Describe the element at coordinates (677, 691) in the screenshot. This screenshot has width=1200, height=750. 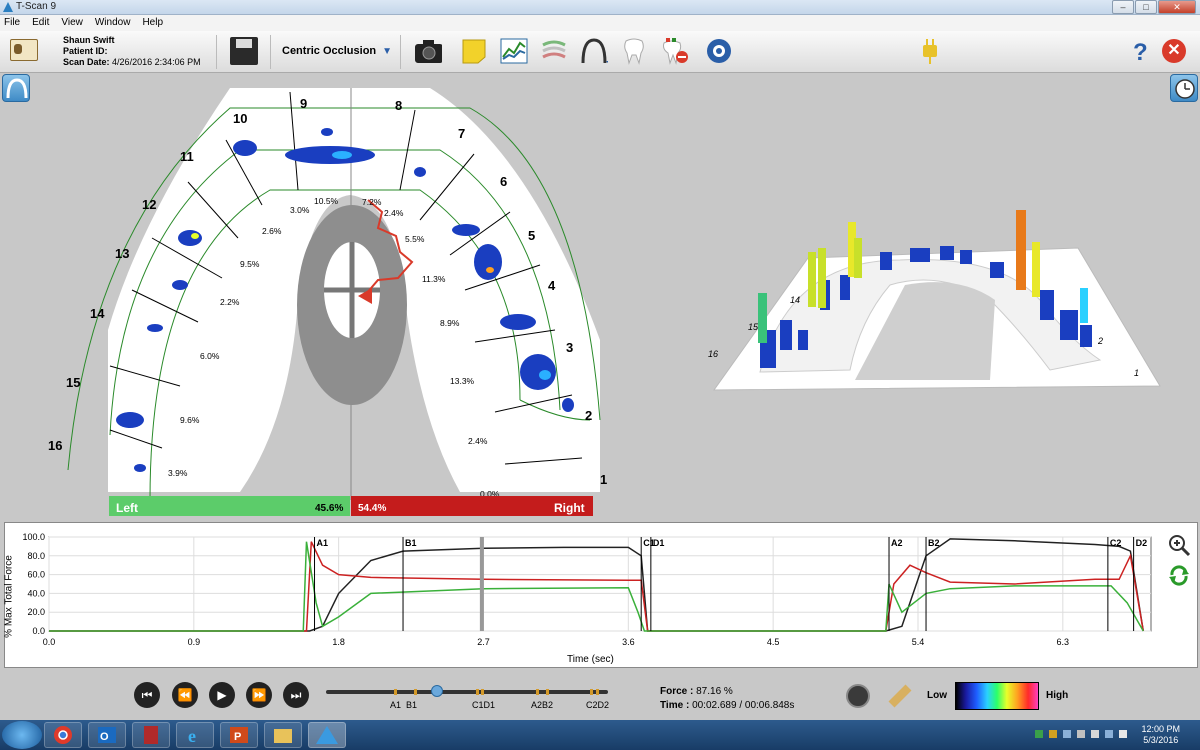
I see `force-label: Force :` at that location.